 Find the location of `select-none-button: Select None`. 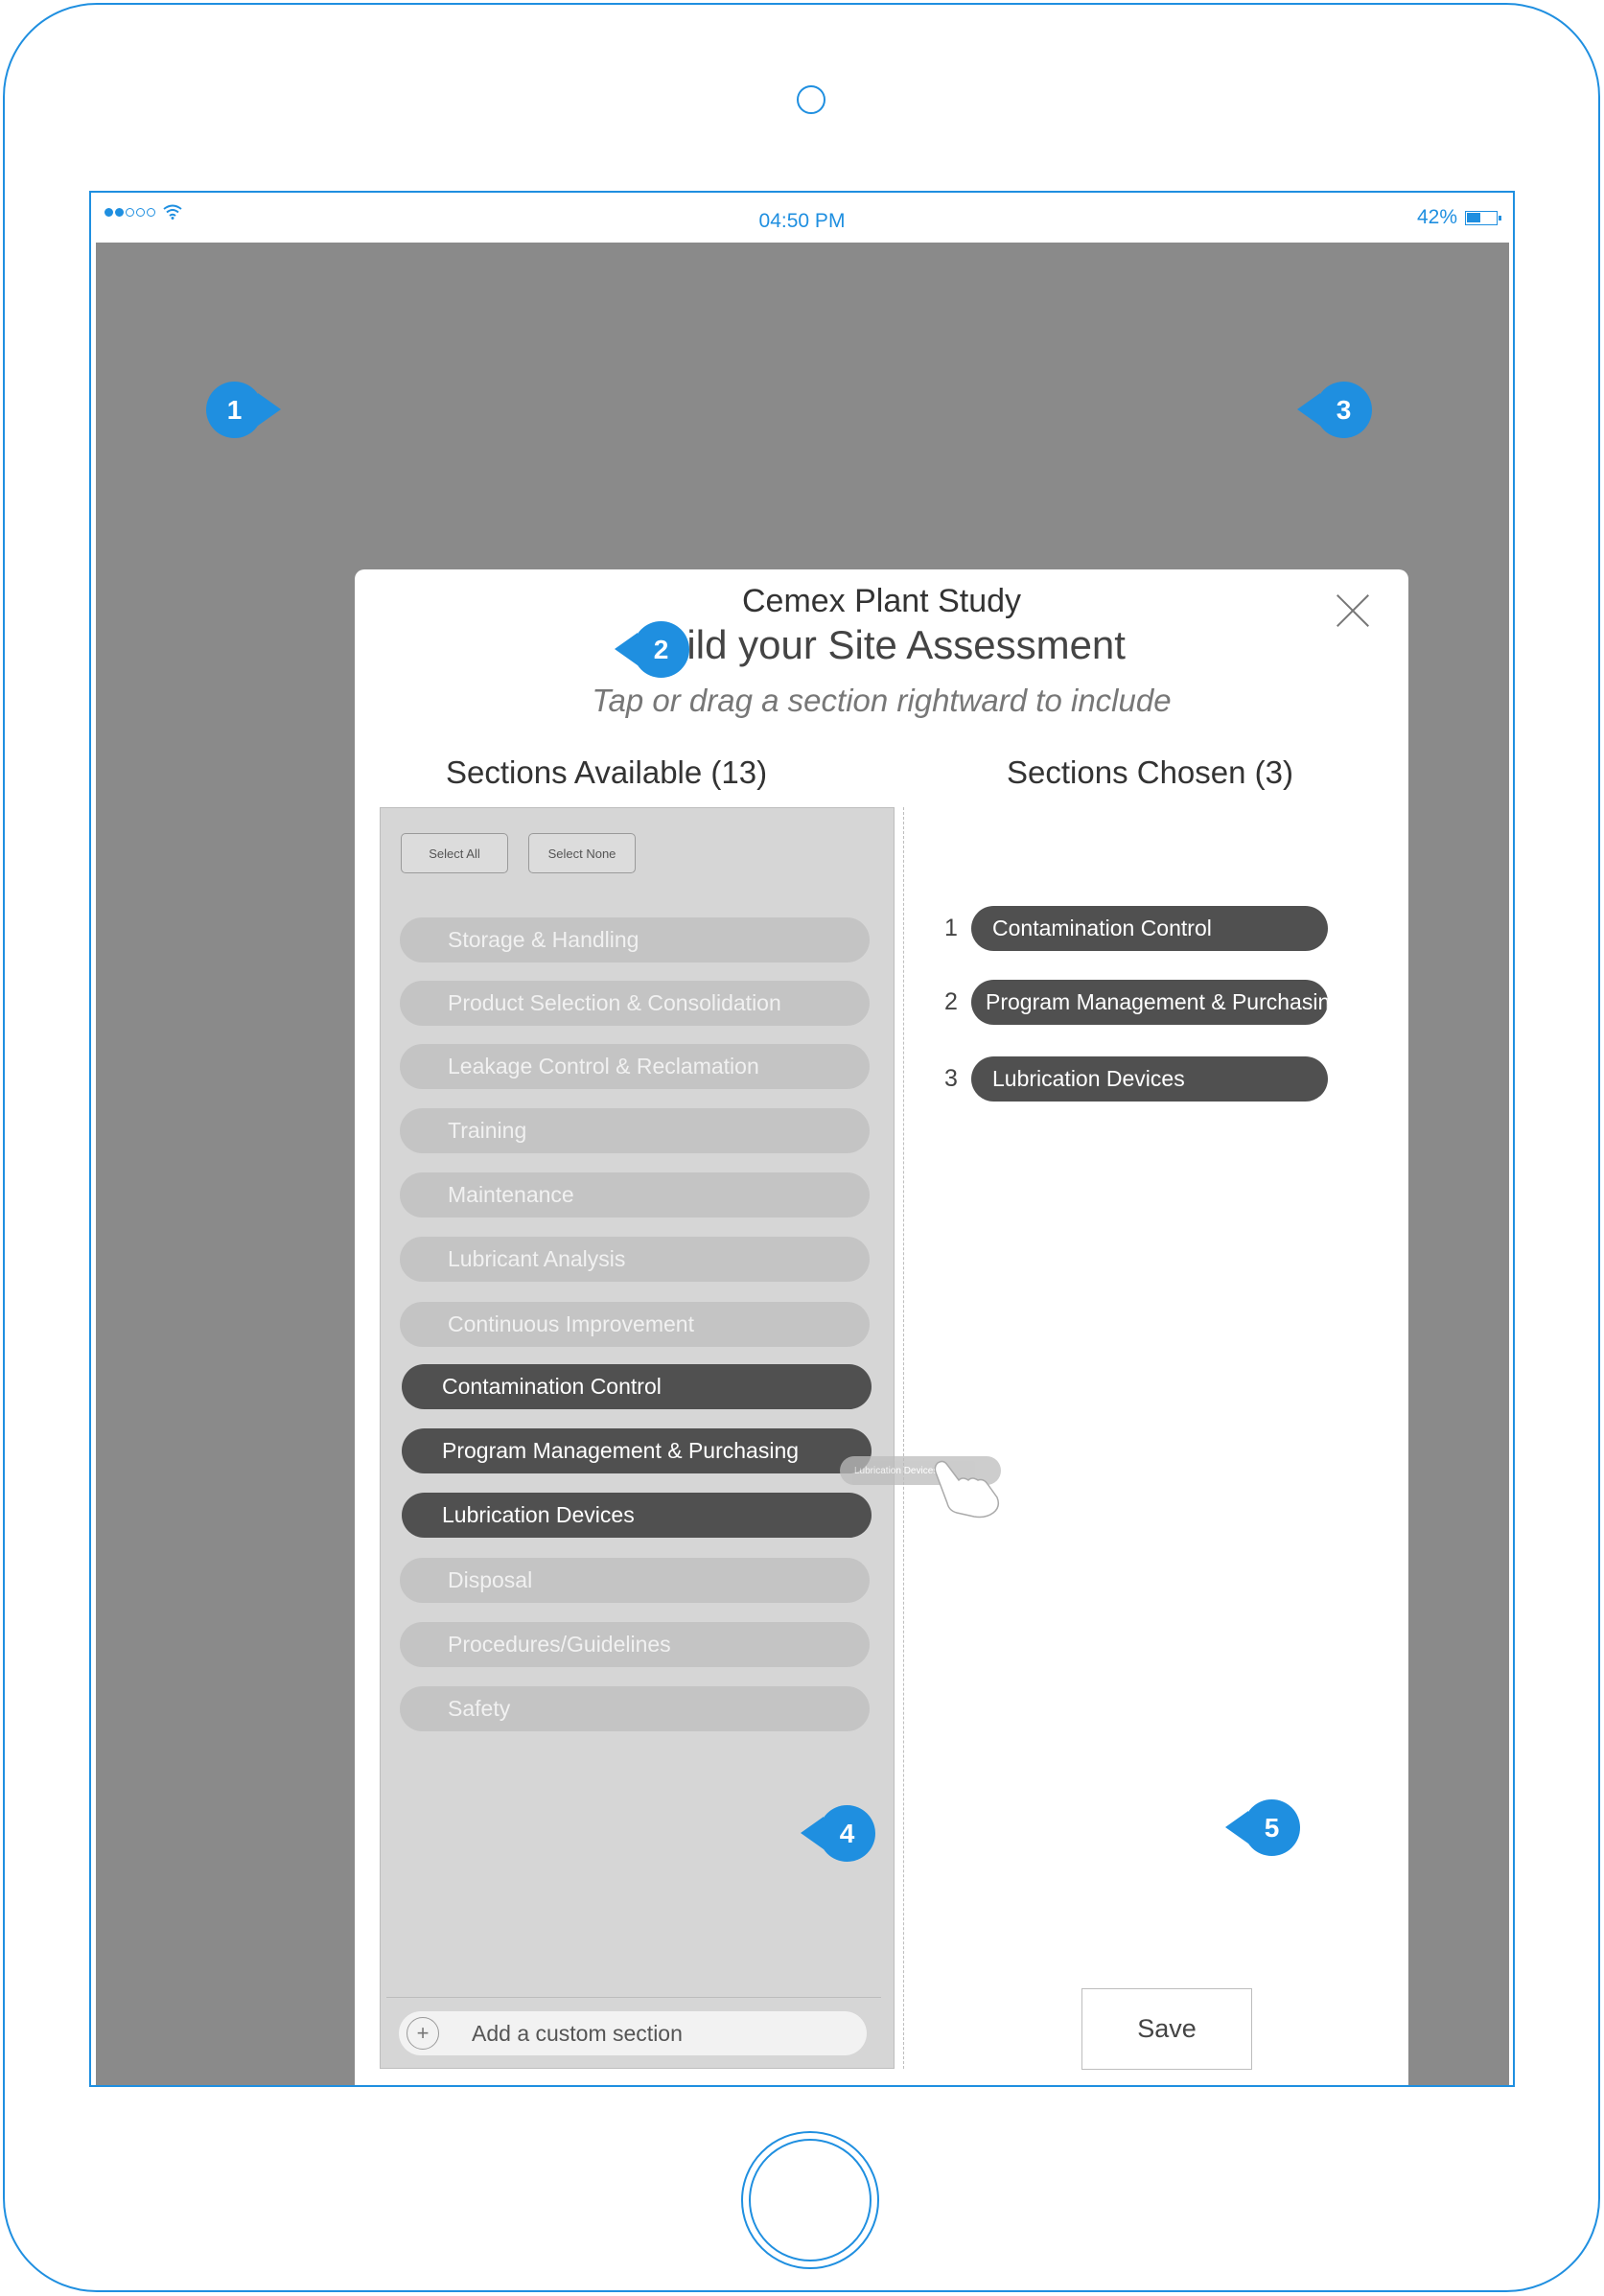

select-none-button: Select None is located at coordinates (582, 853).